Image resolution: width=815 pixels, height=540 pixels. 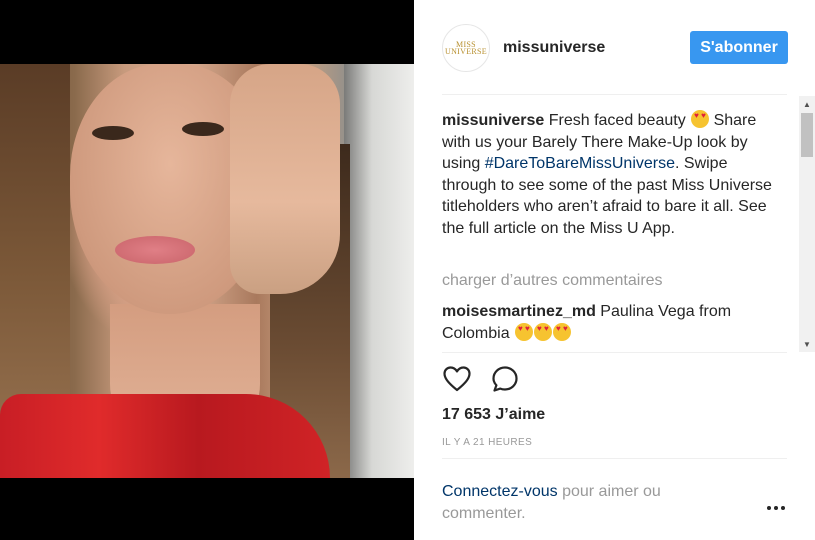 I want to click on comment-bubble-icon, so click(x=505, y=379).